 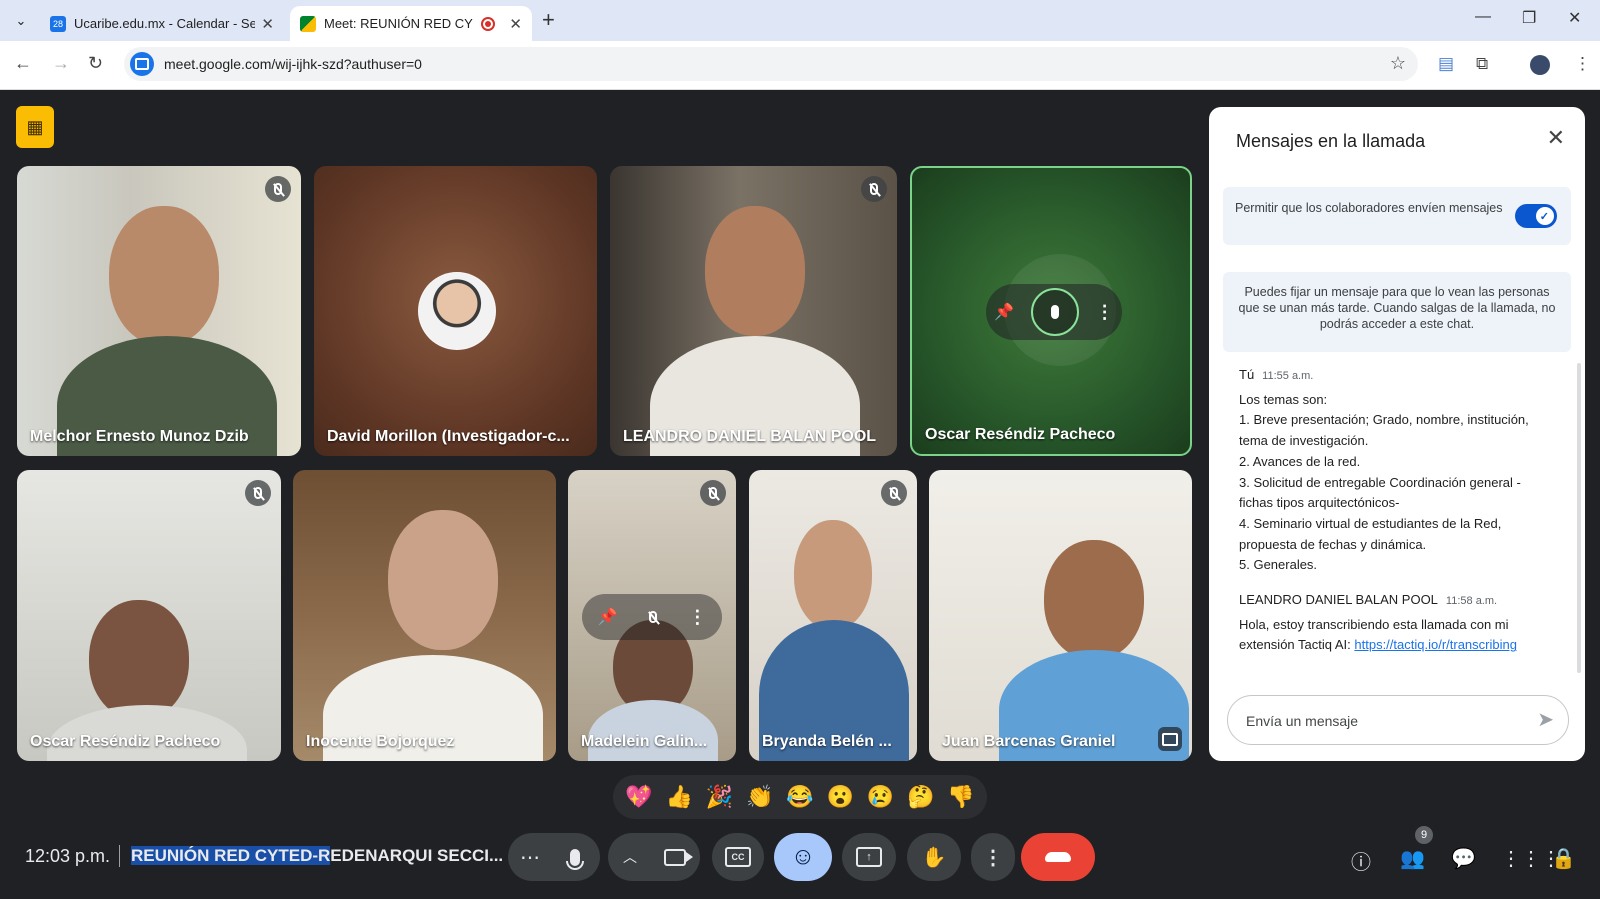 I want to click on calendar-favicon-icon: 28, so click(x=58, y=23).